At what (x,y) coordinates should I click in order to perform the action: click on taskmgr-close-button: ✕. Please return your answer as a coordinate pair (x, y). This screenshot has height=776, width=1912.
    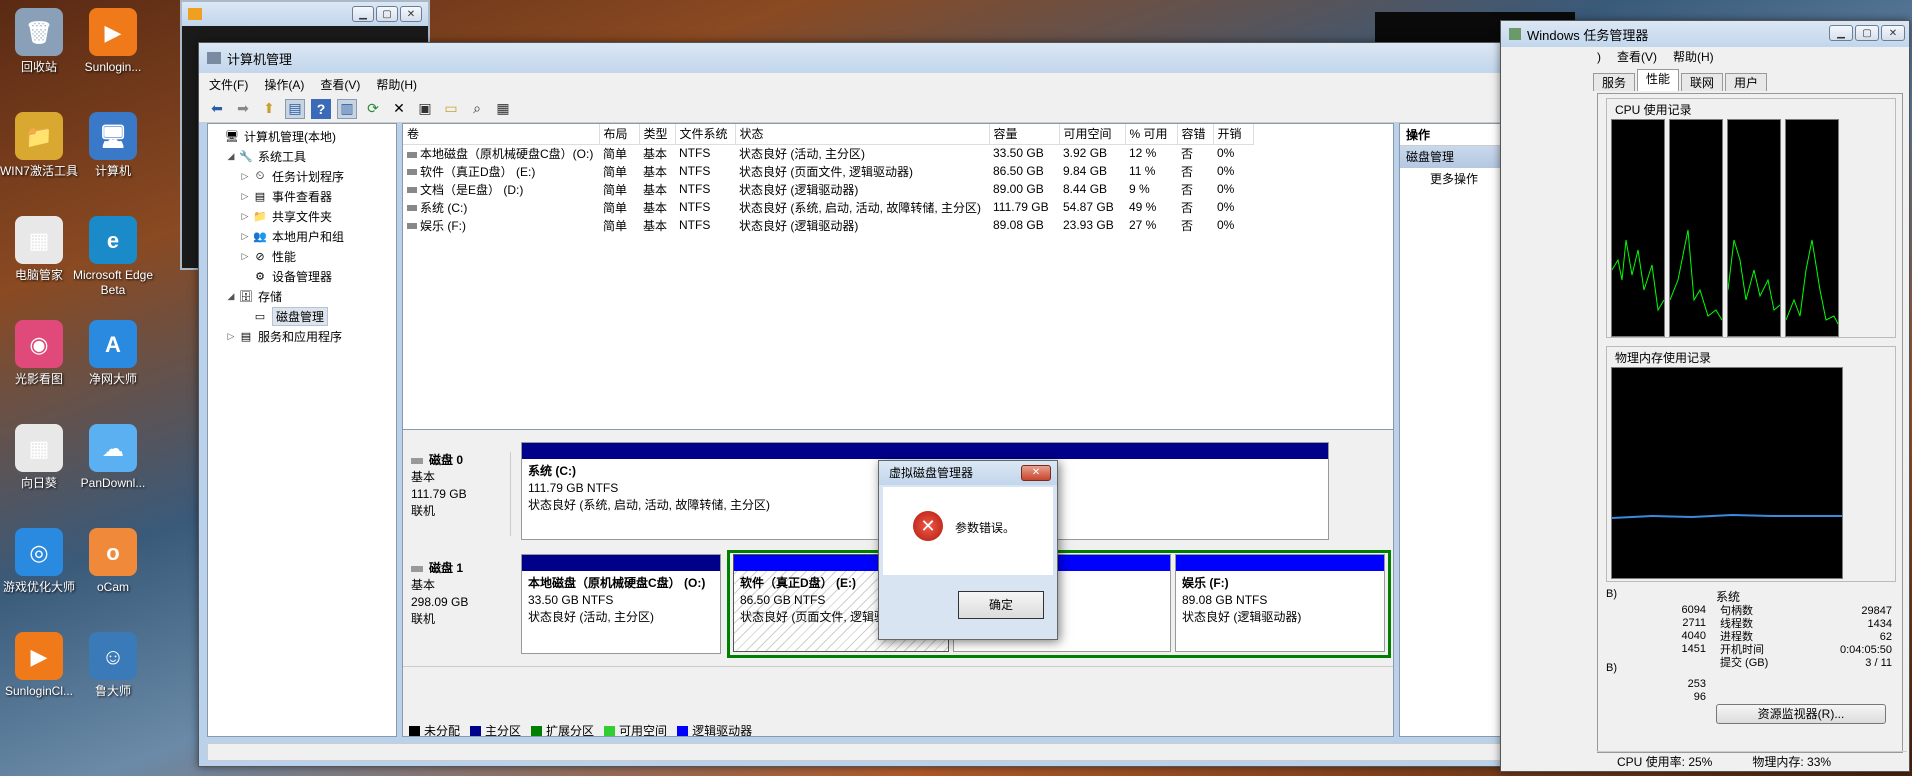
    Looking at the image, I should click on (1893, 33).